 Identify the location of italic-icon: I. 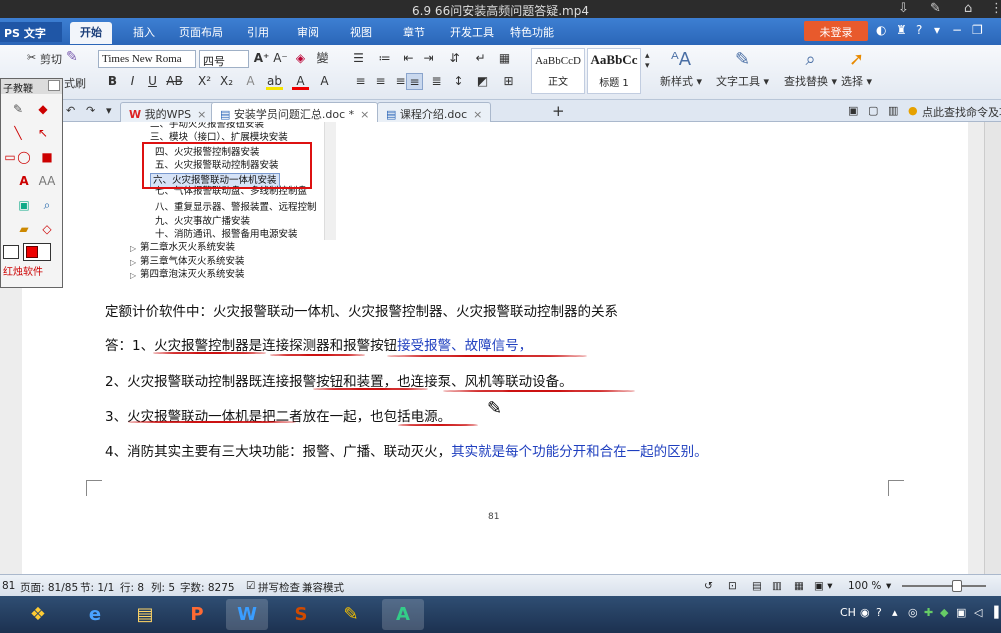
(132, 81).